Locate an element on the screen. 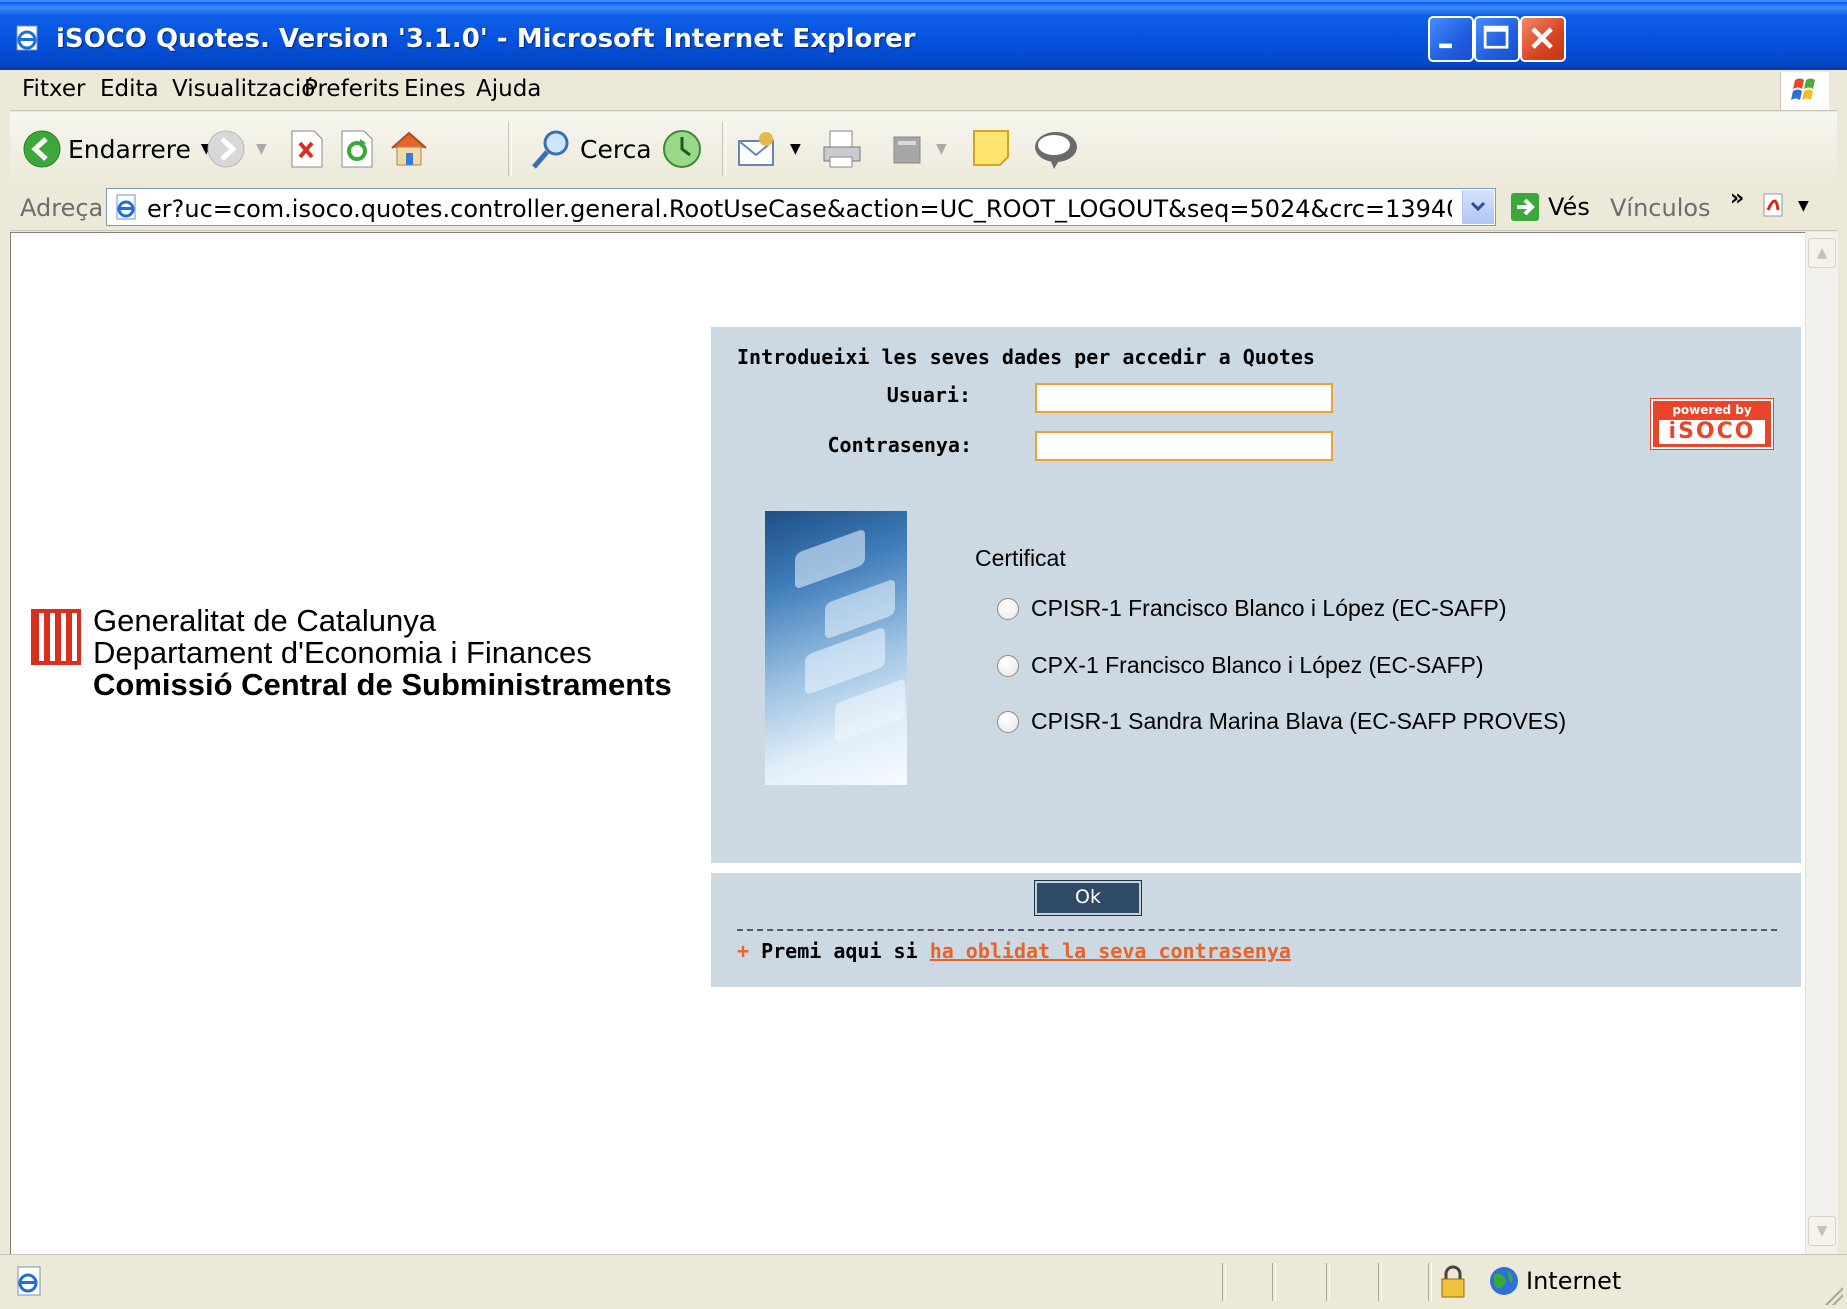  logo-line-generalitat: Generalitat de Catalunya is located at coordinates (264, 620).